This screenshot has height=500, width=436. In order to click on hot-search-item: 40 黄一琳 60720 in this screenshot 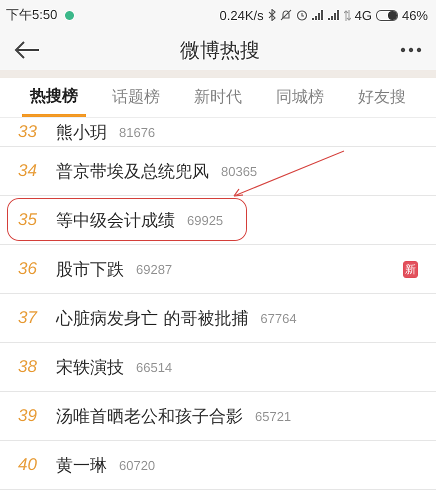, I will do `click(218, 465)`.